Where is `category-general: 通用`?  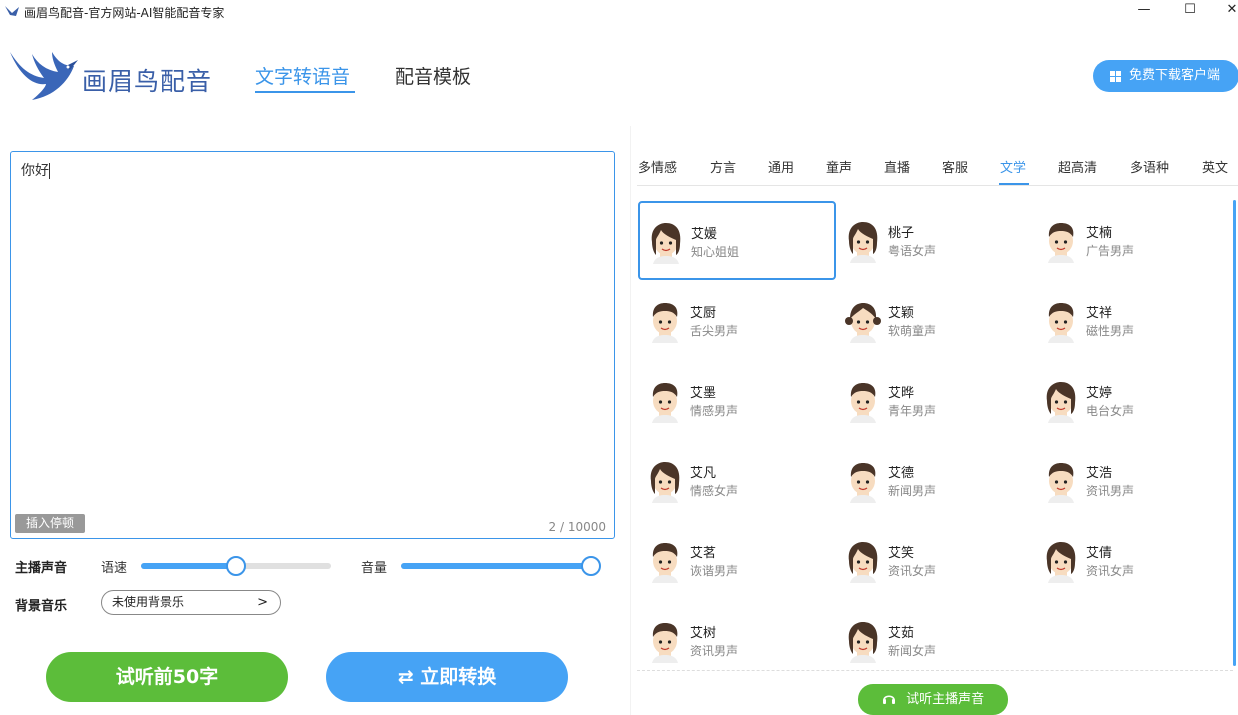
category-general: 通用 is located at coordinates (781, 166).